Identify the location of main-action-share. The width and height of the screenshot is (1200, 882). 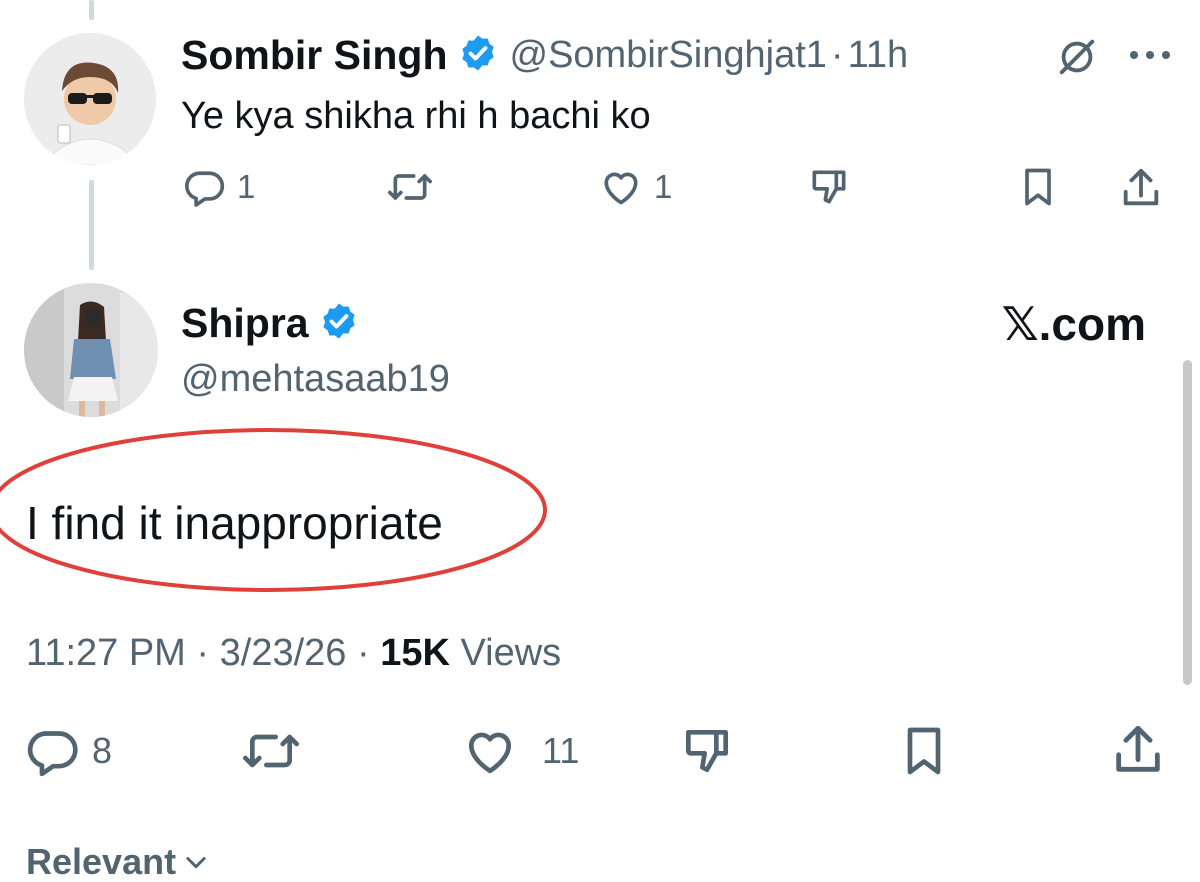
(1138, 750).